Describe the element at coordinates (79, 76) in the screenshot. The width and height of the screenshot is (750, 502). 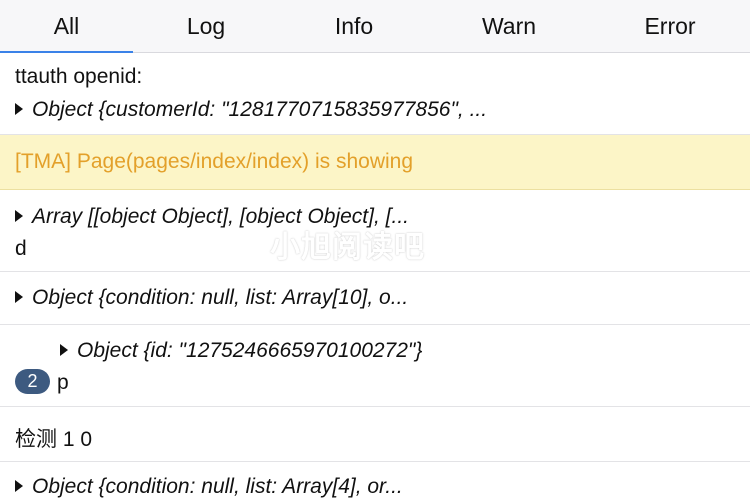
I see `log-message: ttauth openid:` at that location.